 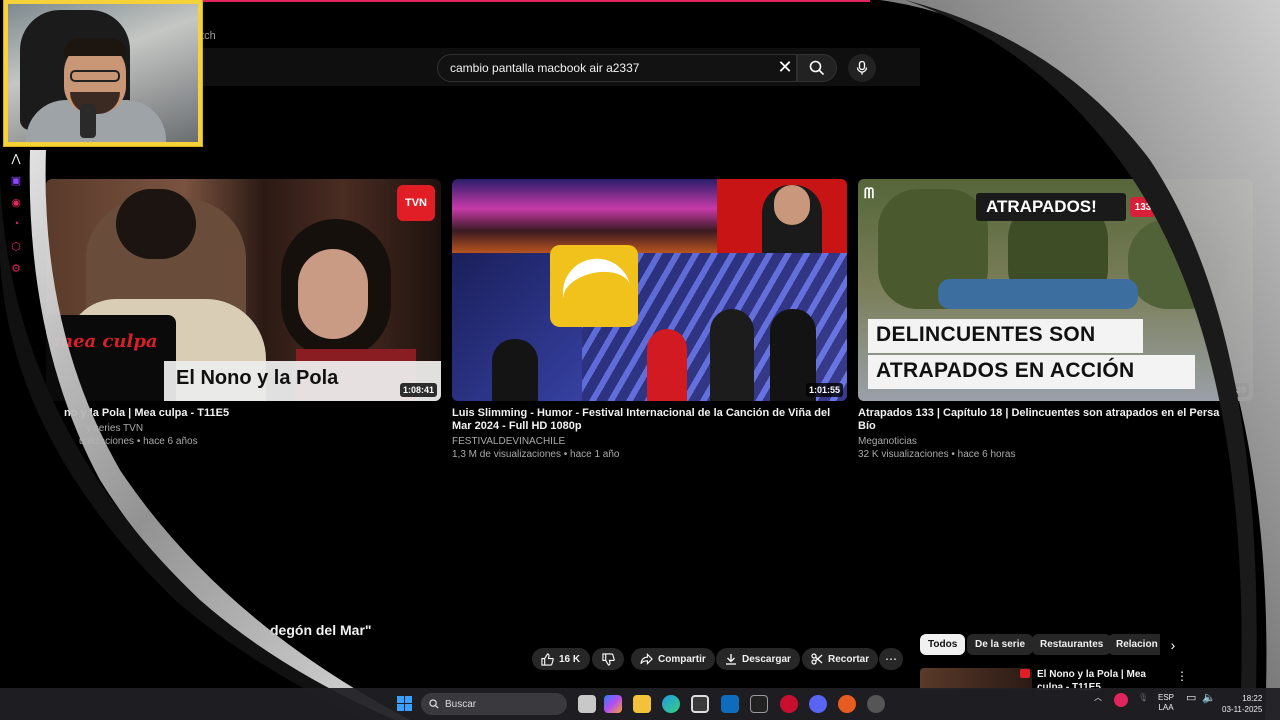 What do you see at coordinates (494, 704) in the screenshot?
I see `taskbar-search: Buscar` at bounding box center [494, 704].